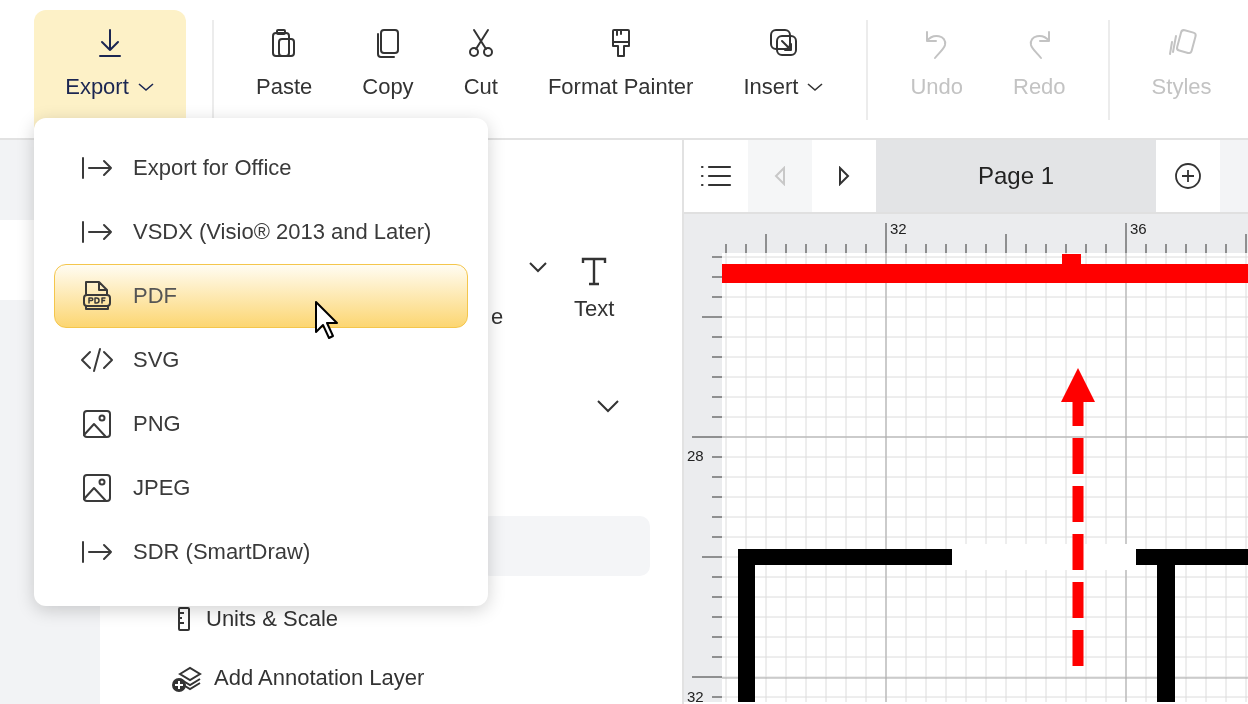  Describe the element at coordinates (184, 619) in the screenshot. I see `ruler-icon` at that location.